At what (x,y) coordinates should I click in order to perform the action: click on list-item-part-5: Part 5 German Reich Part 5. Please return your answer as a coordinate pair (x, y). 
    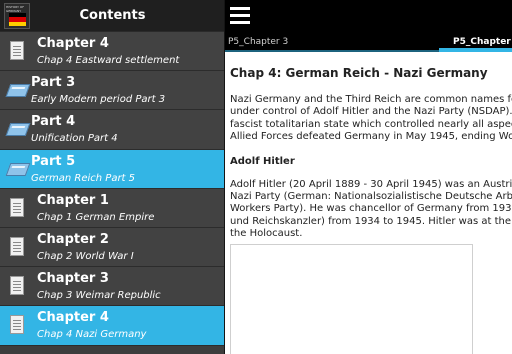
    Looking at the image, I should click on (112, 169).